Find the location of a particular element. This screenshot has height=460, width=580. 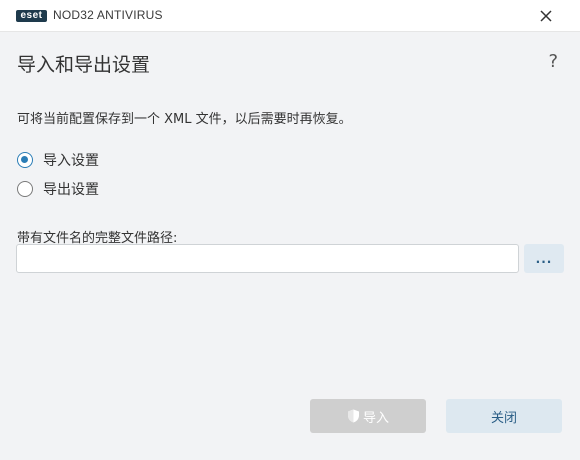

radio-import-settings: 导入设置 is located at coordinates (58, 160).